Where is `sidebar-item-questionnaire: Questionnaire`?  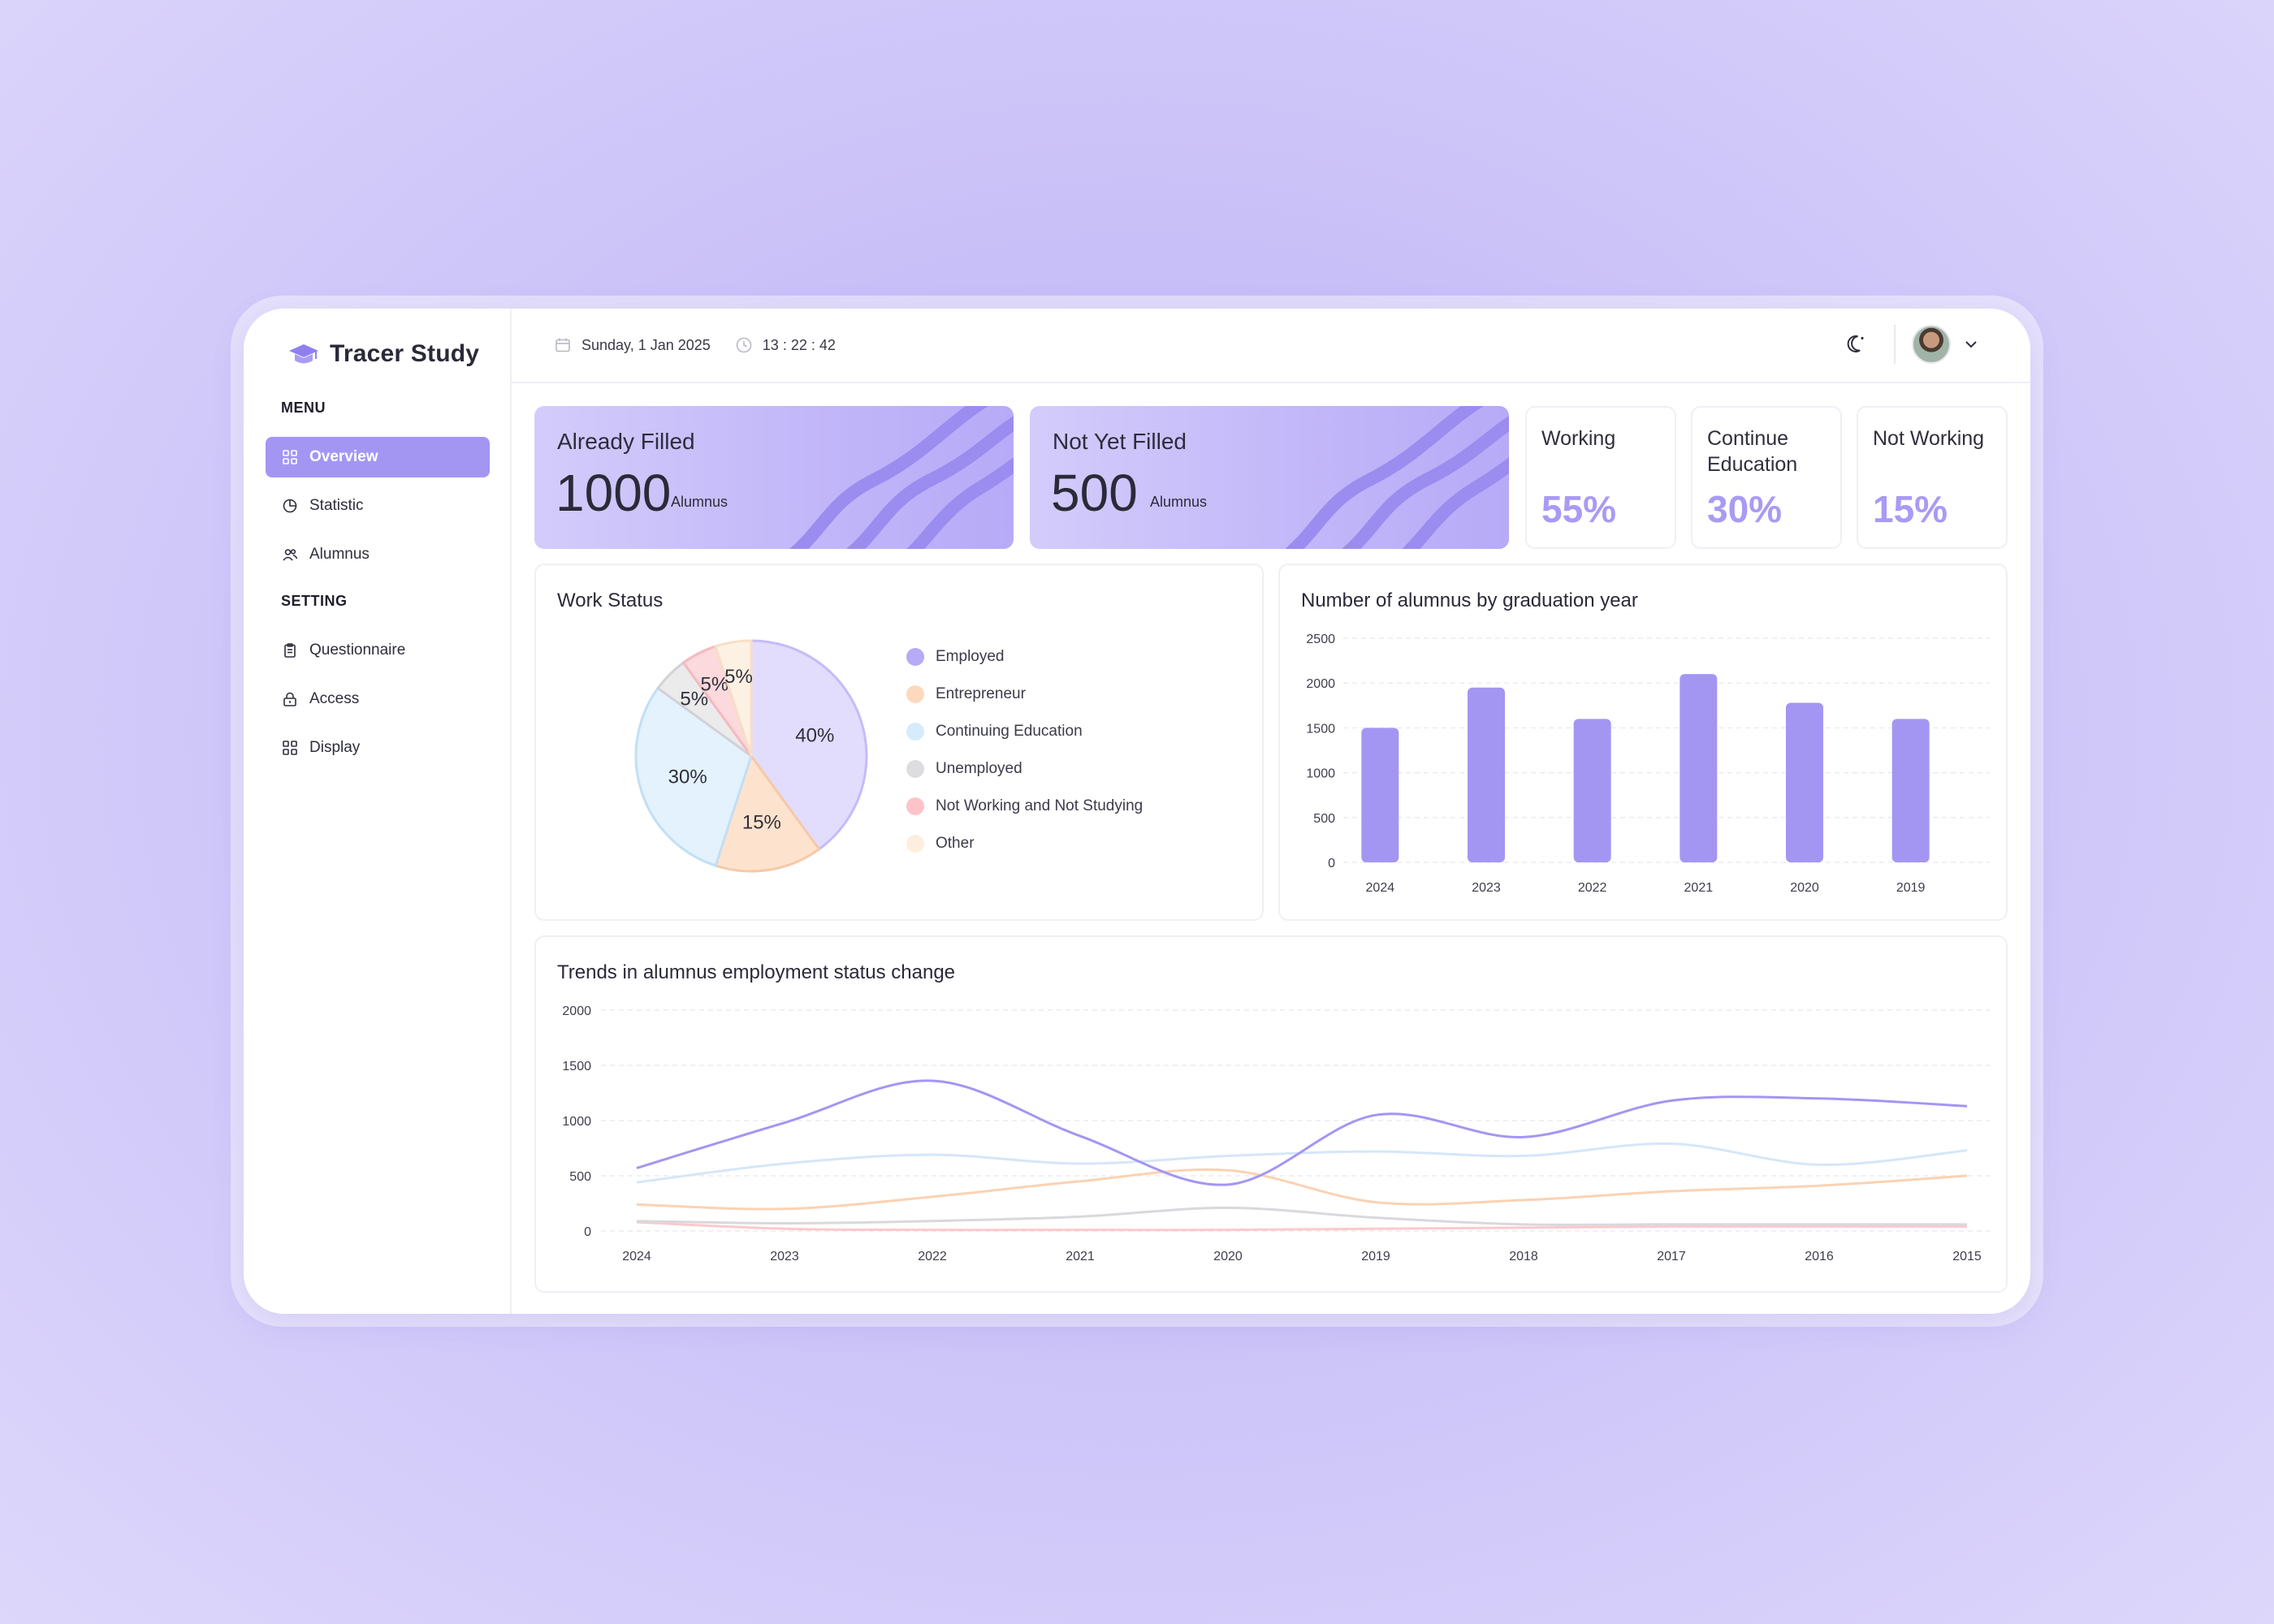 sidebar-item-questionnaire: Questionnaire is located at coordinates (378, 651).